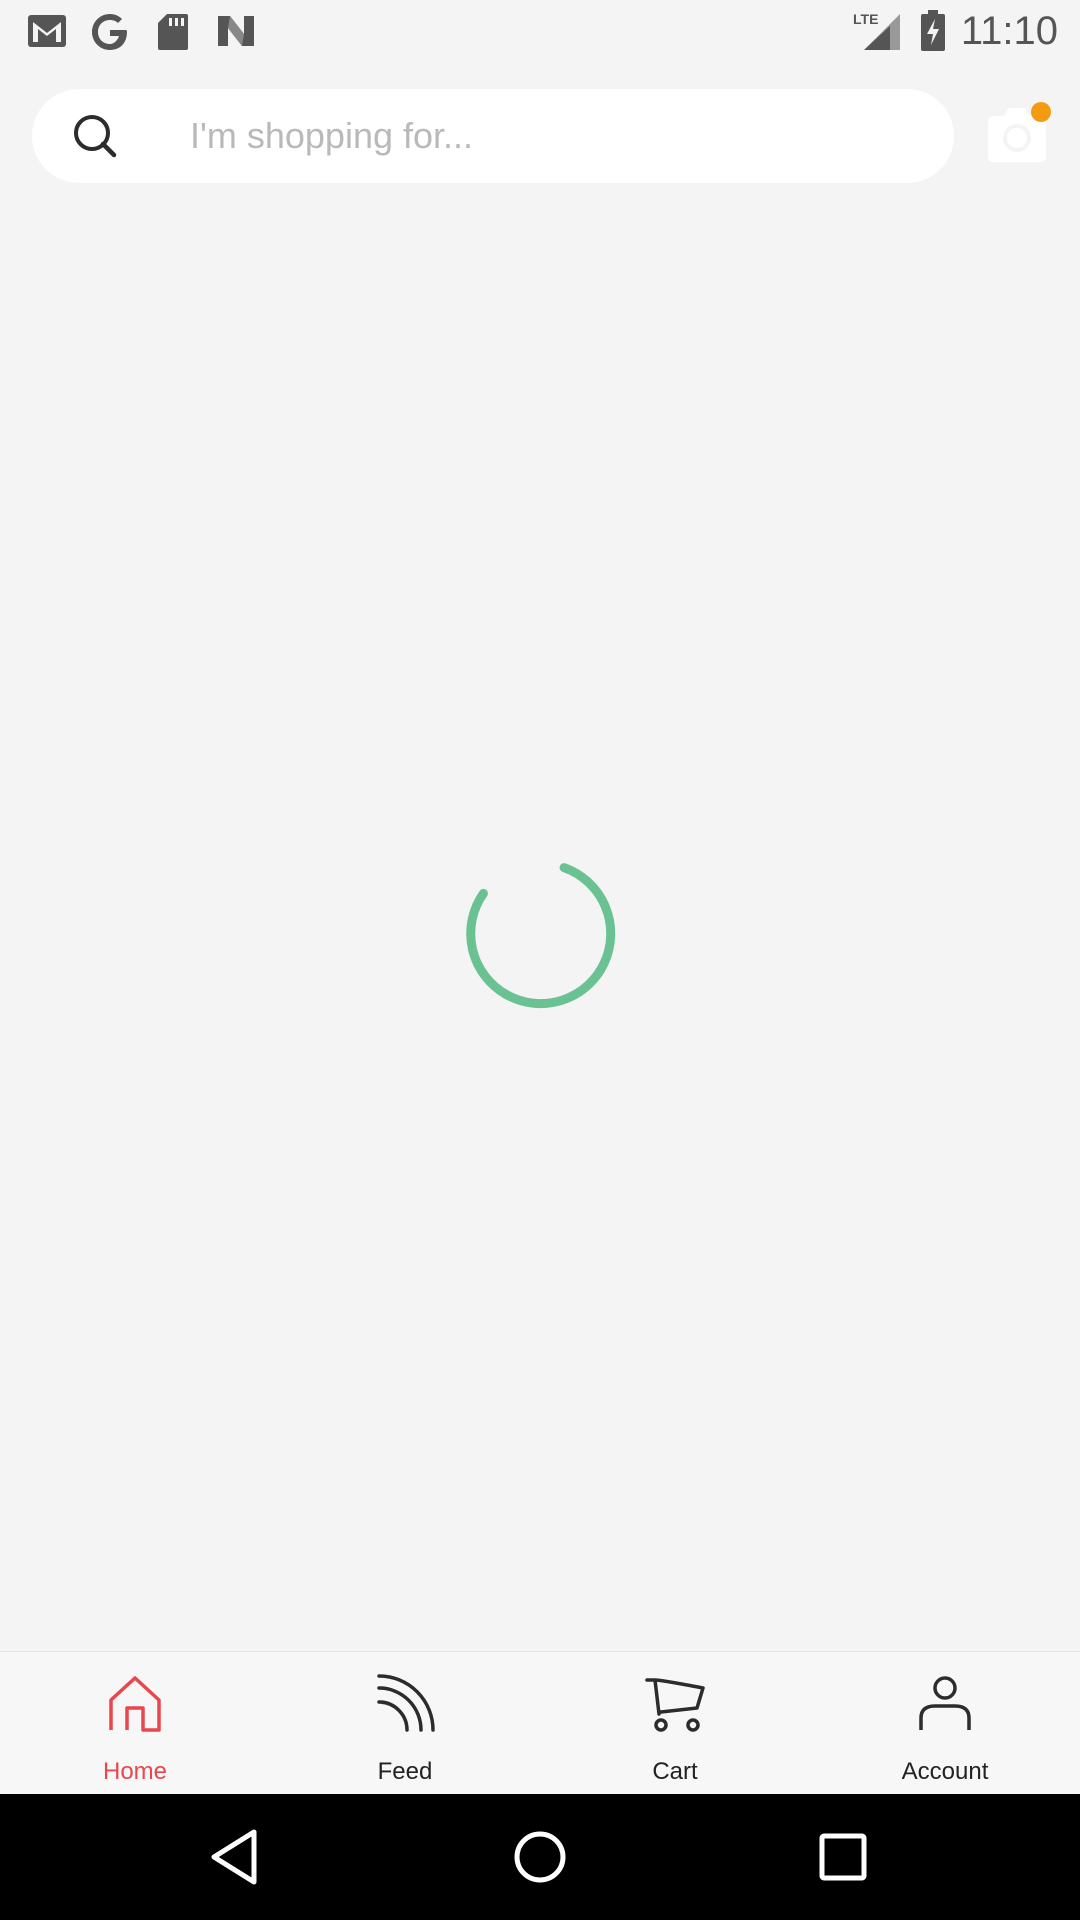  I want to click on system-nav-bar, so click(540, 1857).